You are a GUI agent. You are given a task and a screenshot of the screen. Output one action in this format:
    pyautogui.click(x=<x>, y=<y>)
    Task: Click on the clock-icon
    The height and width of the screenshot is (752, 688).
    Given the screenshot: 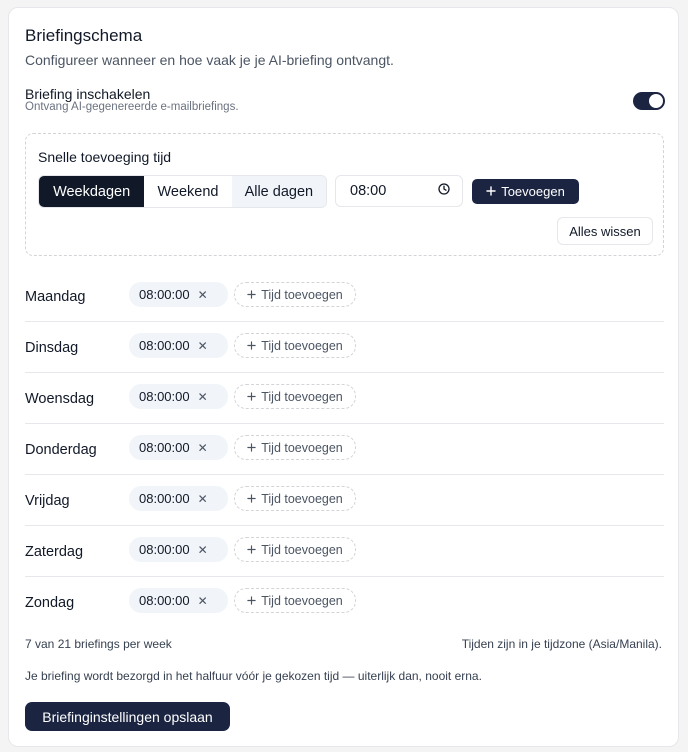 What is the action you would take?
    pyautogui.click(x=444, y=191)
    